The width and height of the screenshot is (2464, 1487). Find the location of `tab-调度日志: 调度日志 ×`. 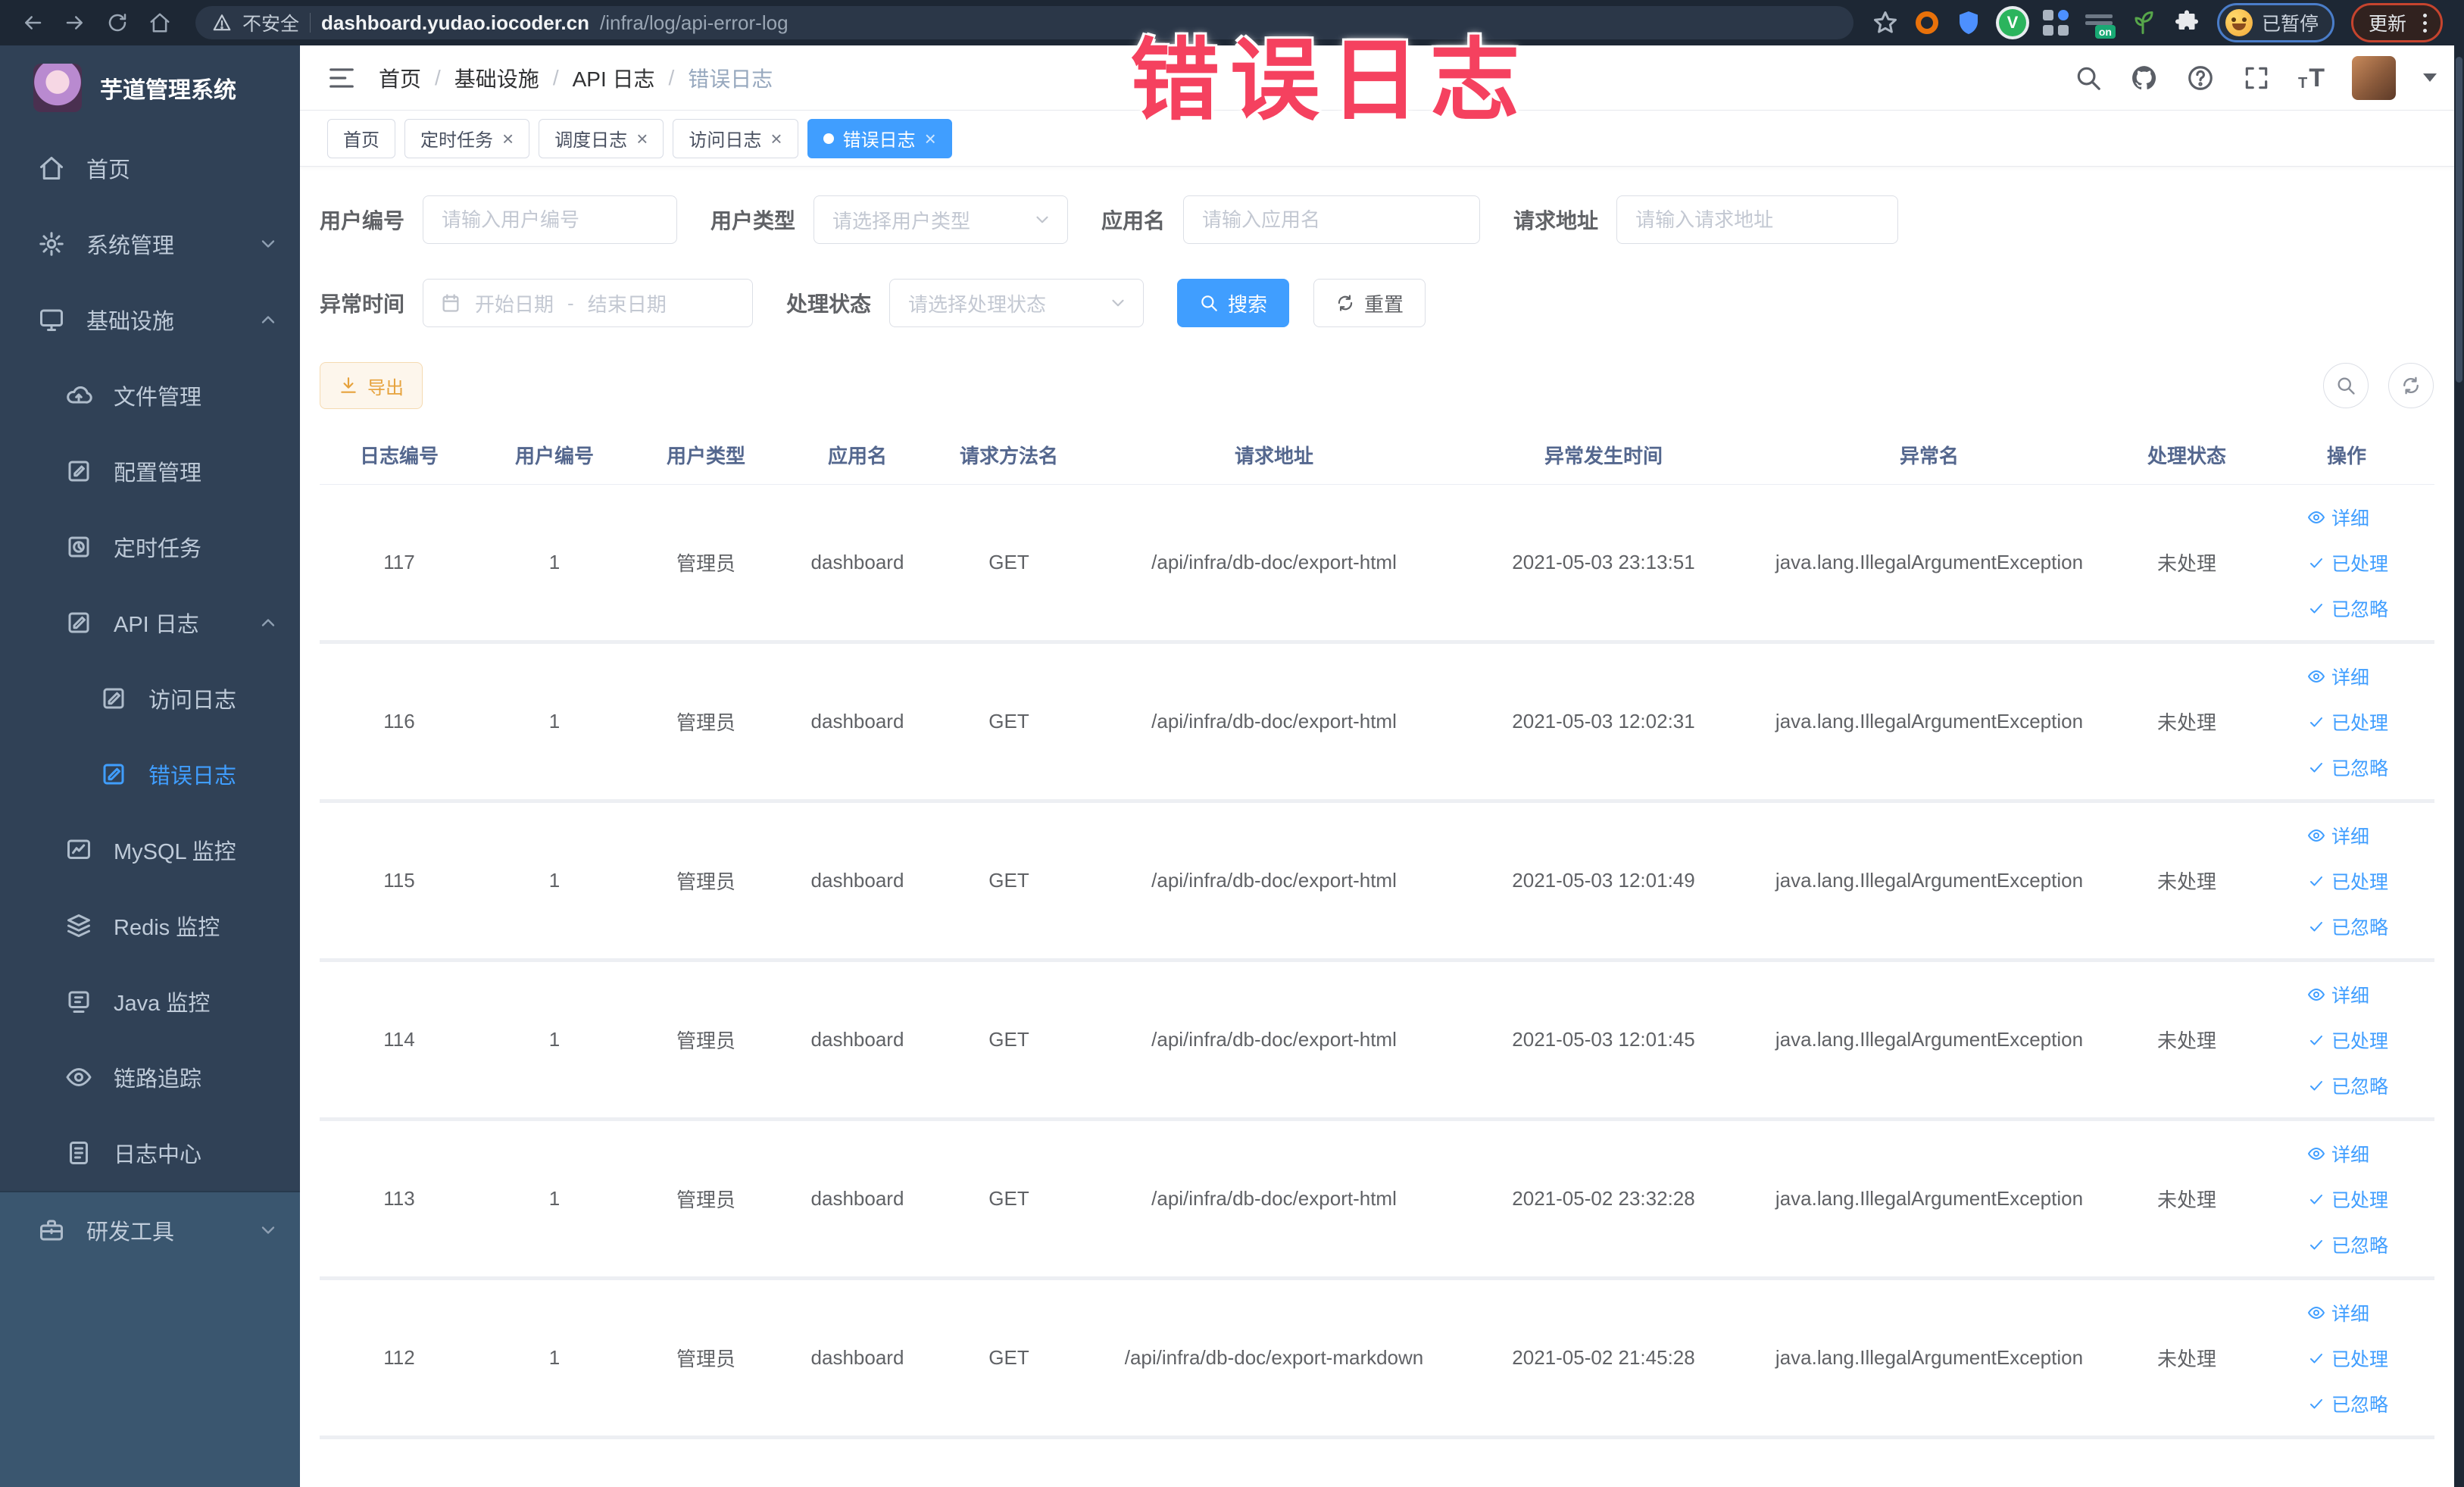

tab-调度日志: 调度日志 × is located at coordinates (601, 138).